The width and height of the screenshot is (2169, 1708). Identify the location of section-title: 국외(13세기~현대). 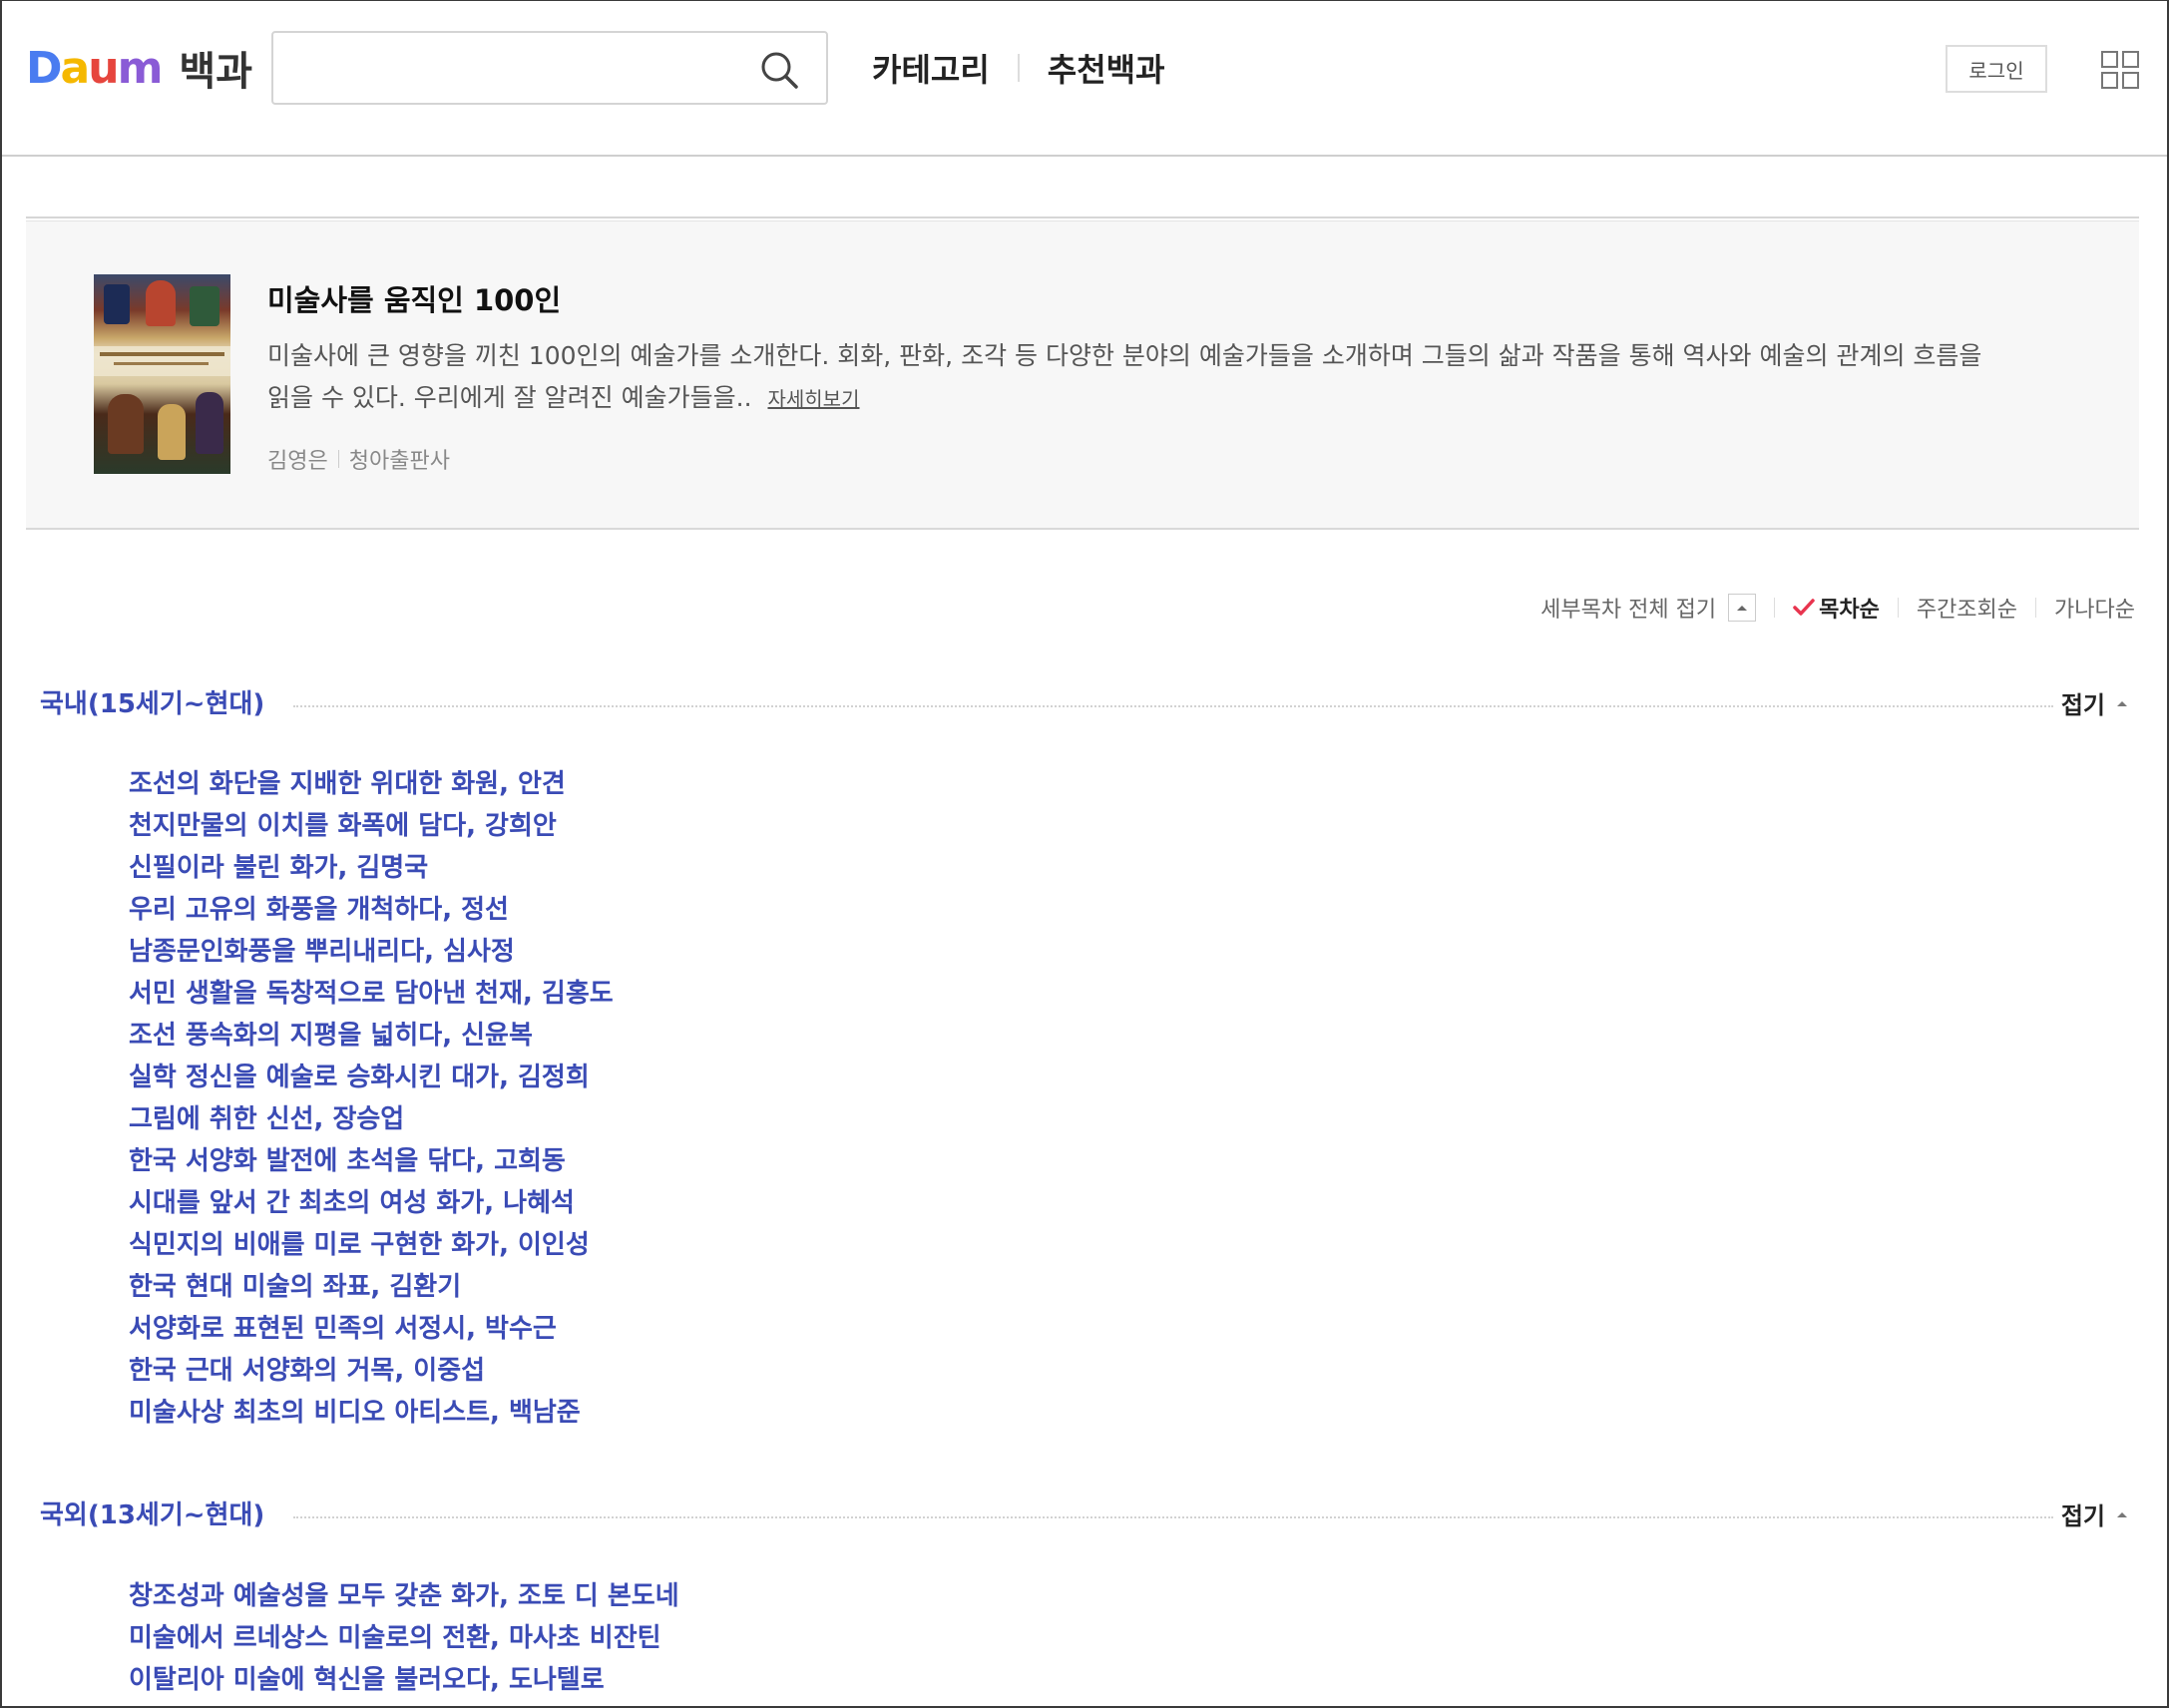
(152, 1512).